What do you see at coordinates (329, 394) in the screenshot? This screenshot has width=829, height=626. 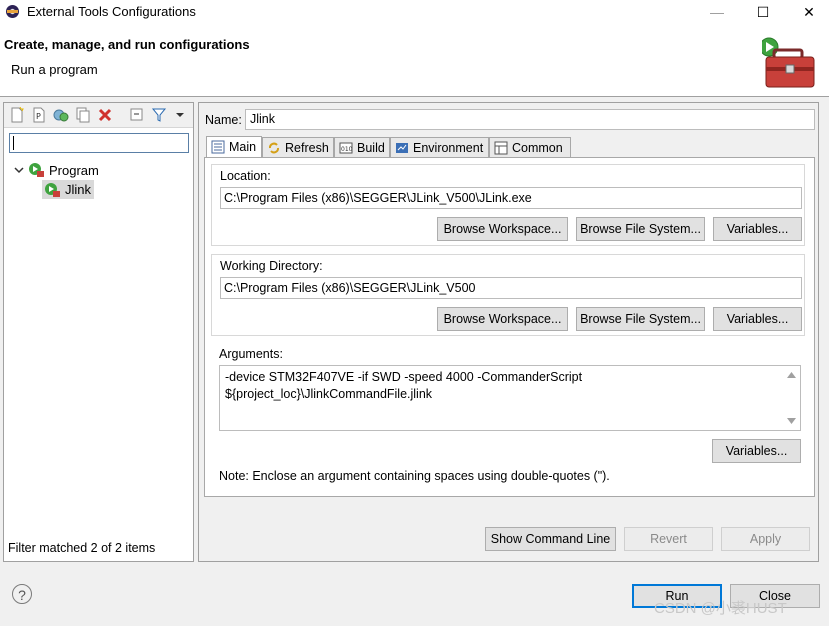 I see `arguments-line: ${project_loc}\JlinkCommandFile.jlink` at bounding box center [329, 394].